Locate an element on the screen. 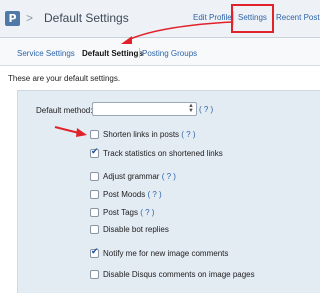 Image resolution: width=320 pixels, height=293 pixels. nav-edit-profile-link: Edit Profile is located at coordinates (212, 18).